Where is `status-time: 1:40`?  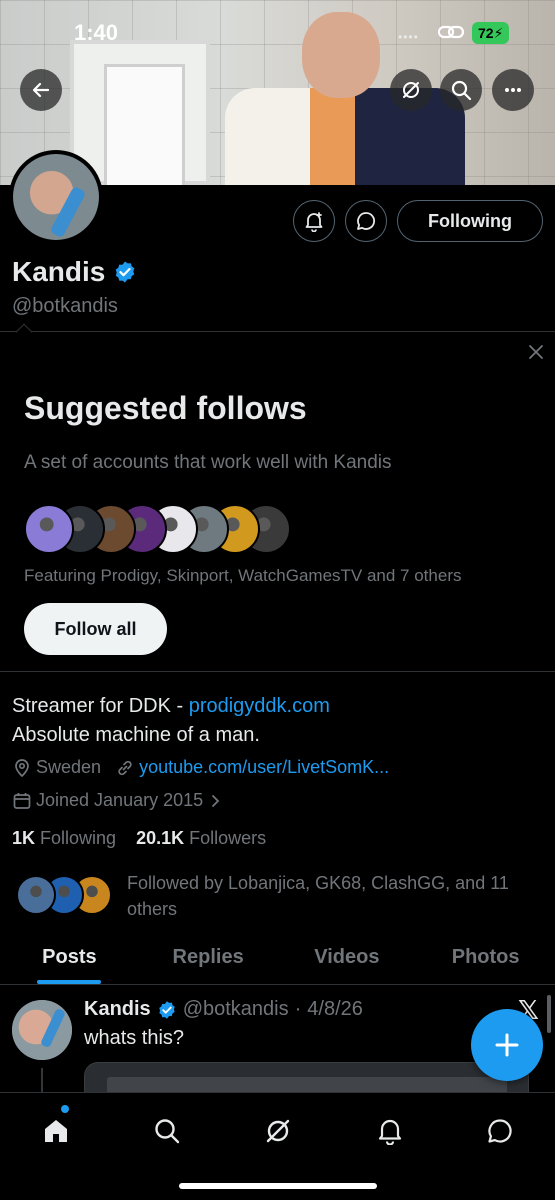
status-time: 1:40 is located at coordinates (96, 32).